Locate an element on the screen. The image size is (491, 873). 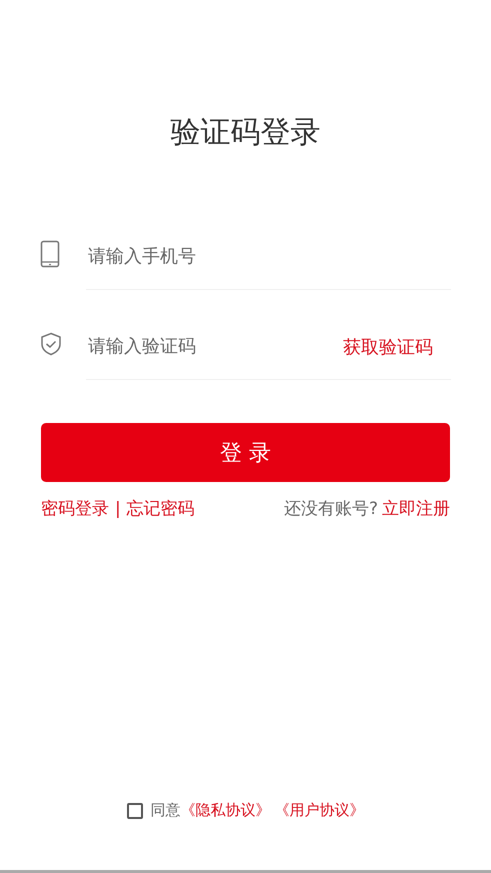
get-code-button: 获取验证码 is located at coordinates (397, 346).